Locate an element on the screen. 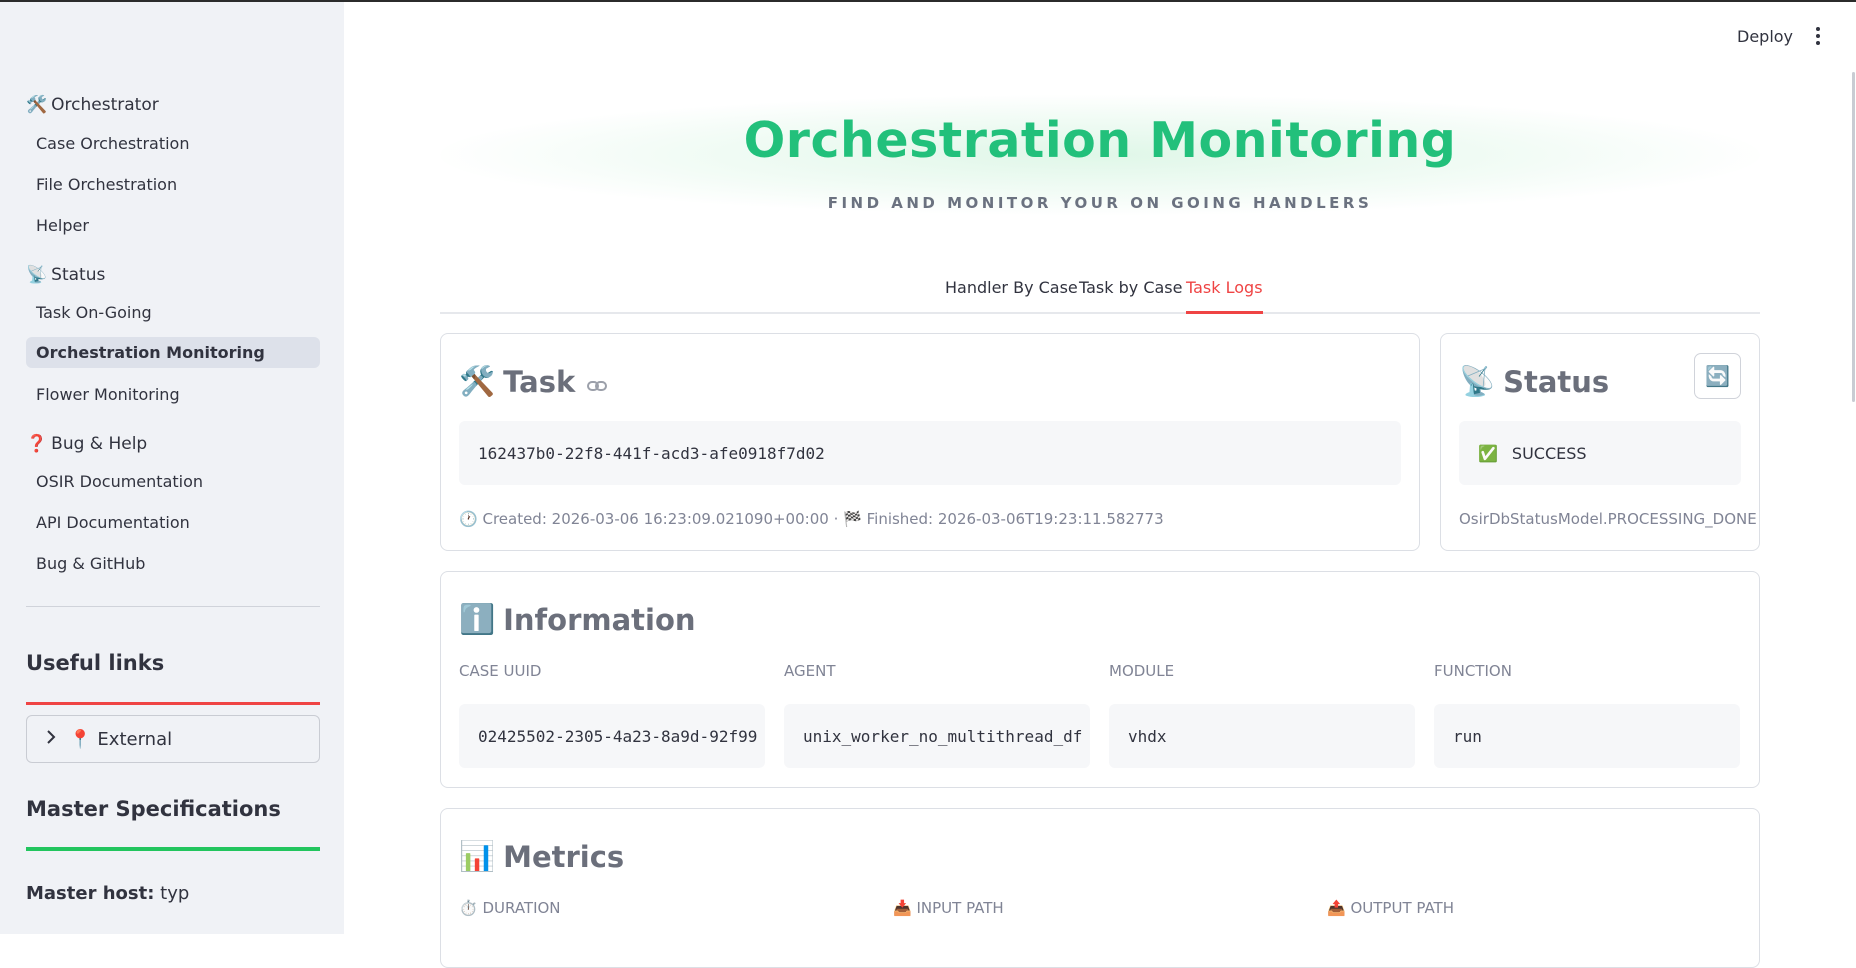 This screenshot has height=968, width=1856. nav-section-label: Bug & Help is located at coordinates (99, 444).